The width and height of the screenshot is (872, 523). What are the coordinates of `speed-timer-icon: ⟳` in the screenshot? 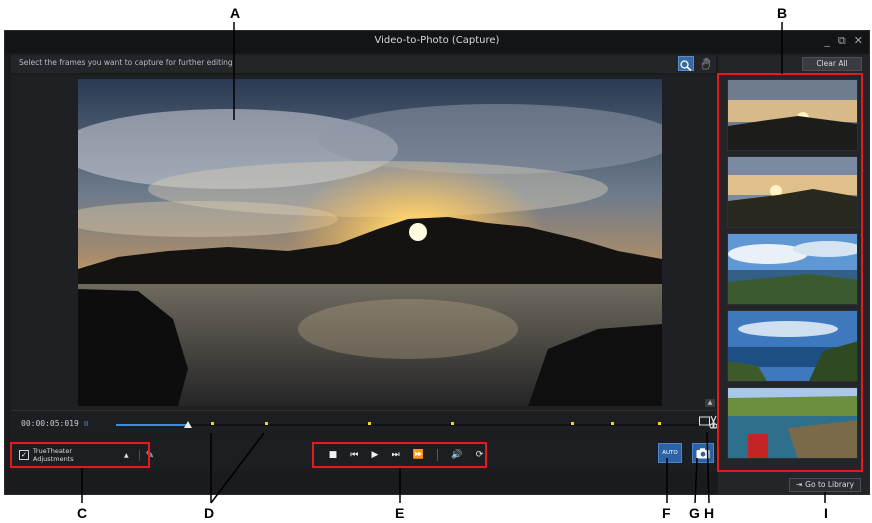 It's located at (480, 455).